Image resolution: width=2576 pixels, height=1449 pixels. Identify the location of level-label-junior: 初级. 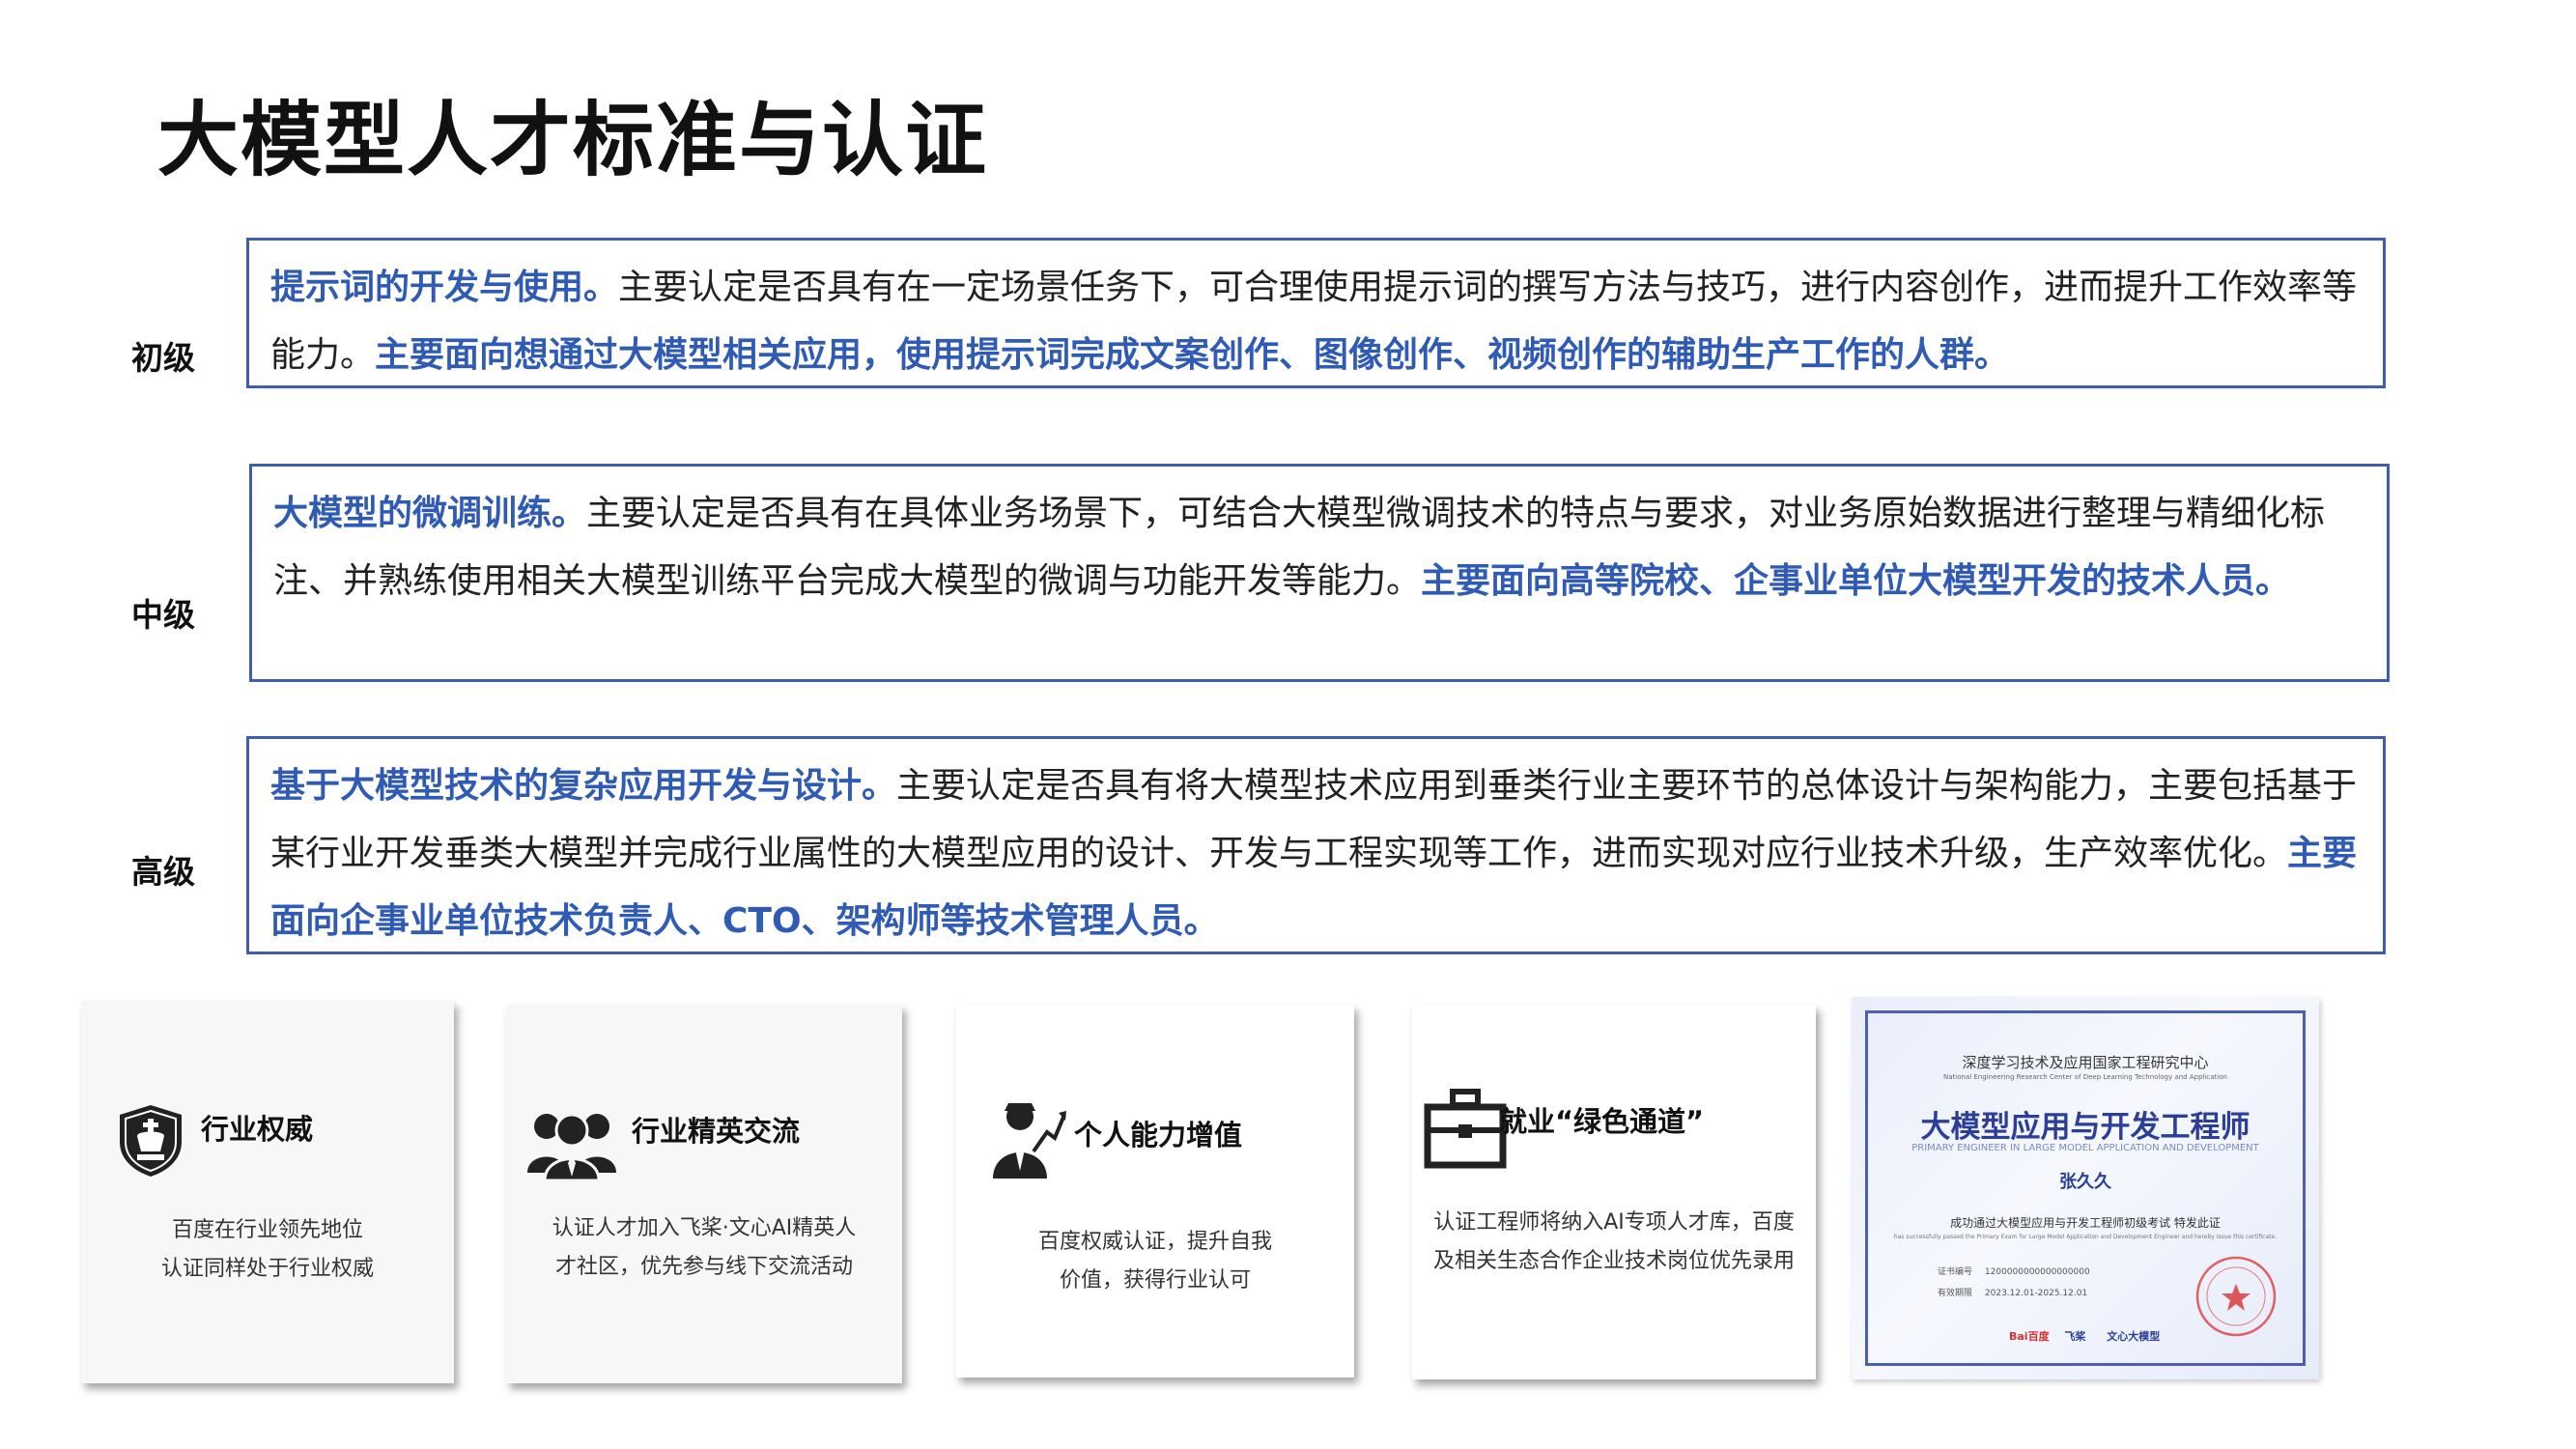
(163, 358).